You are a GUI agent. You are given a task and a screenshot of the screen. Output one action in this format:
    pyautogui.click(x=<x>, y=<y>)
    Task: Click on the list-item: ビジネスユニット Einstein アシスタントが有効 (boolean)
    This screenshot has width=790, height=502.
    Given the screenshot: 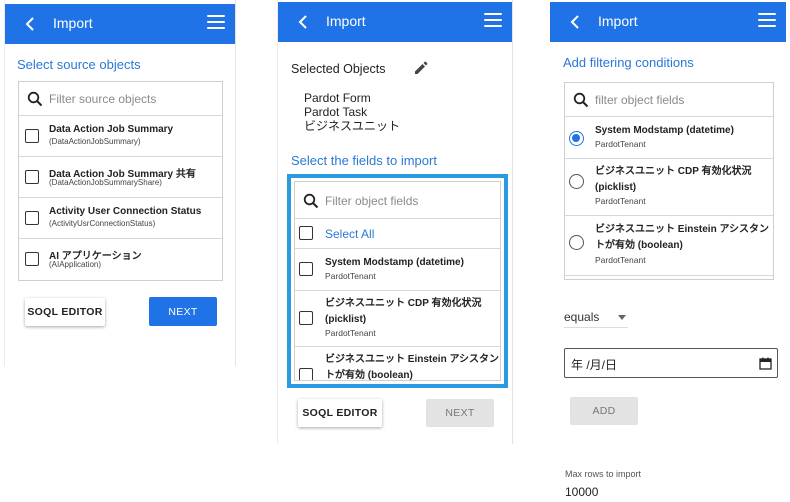 What is the action you would take?
    pyautogui.click(x=397, y=364)
    